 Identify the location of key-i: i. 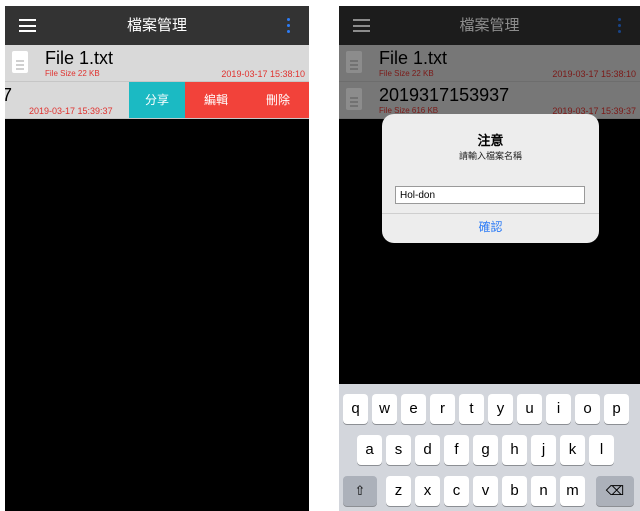
(558, 409).